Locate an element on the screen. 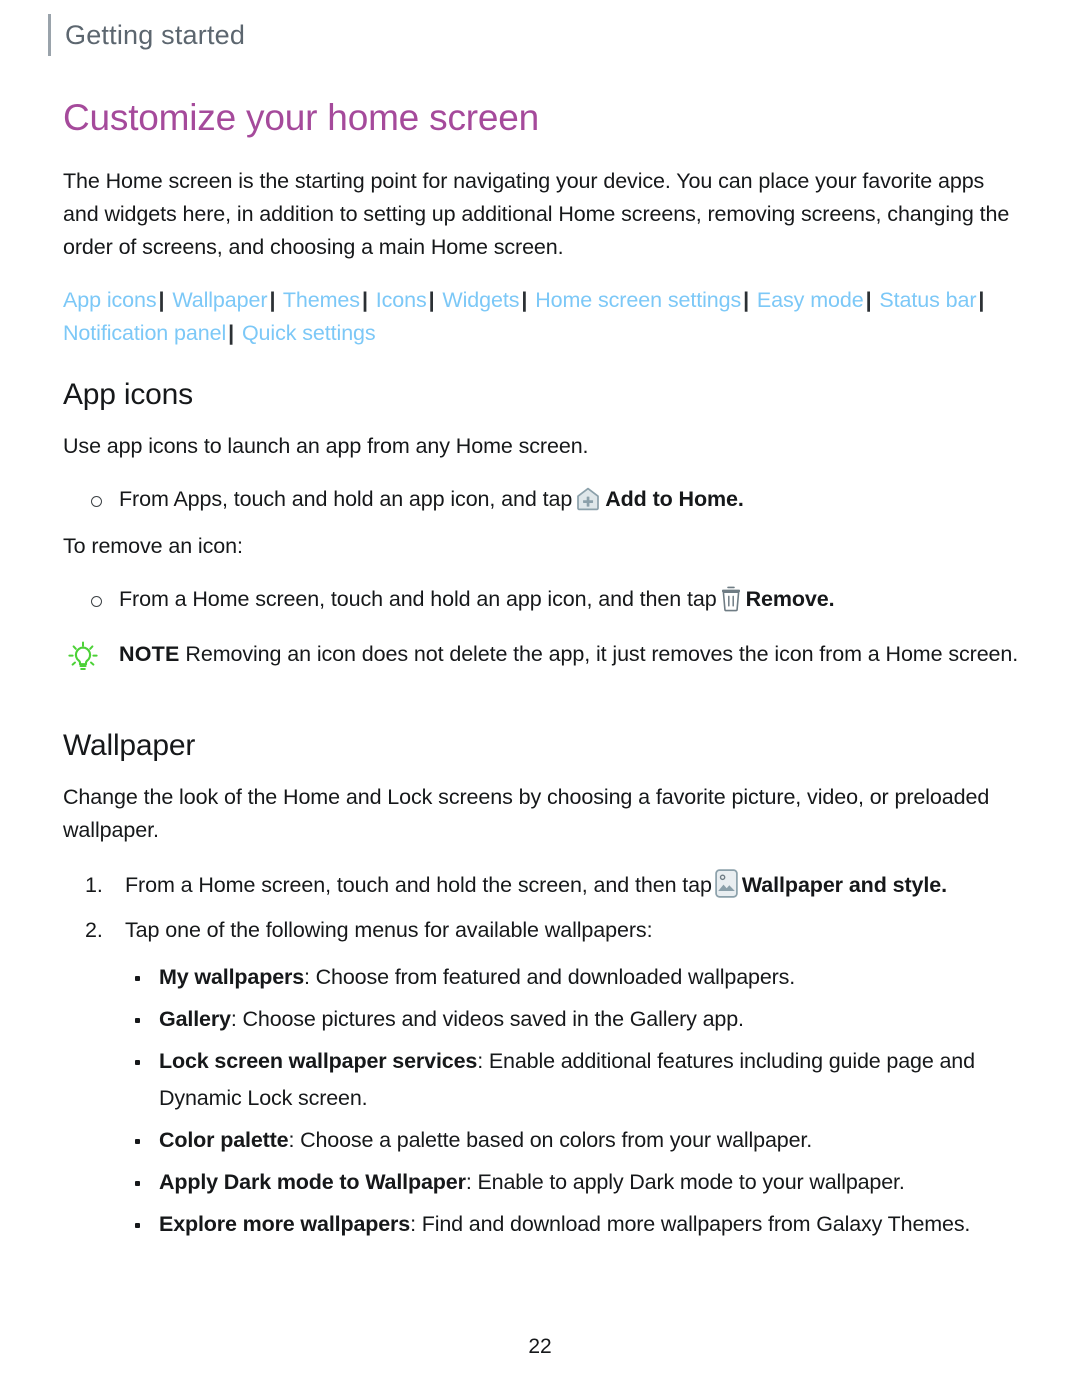 The width and height of the screenshot is (1080, 1397). link-icons: Icons is located at coordinates (401, 300).